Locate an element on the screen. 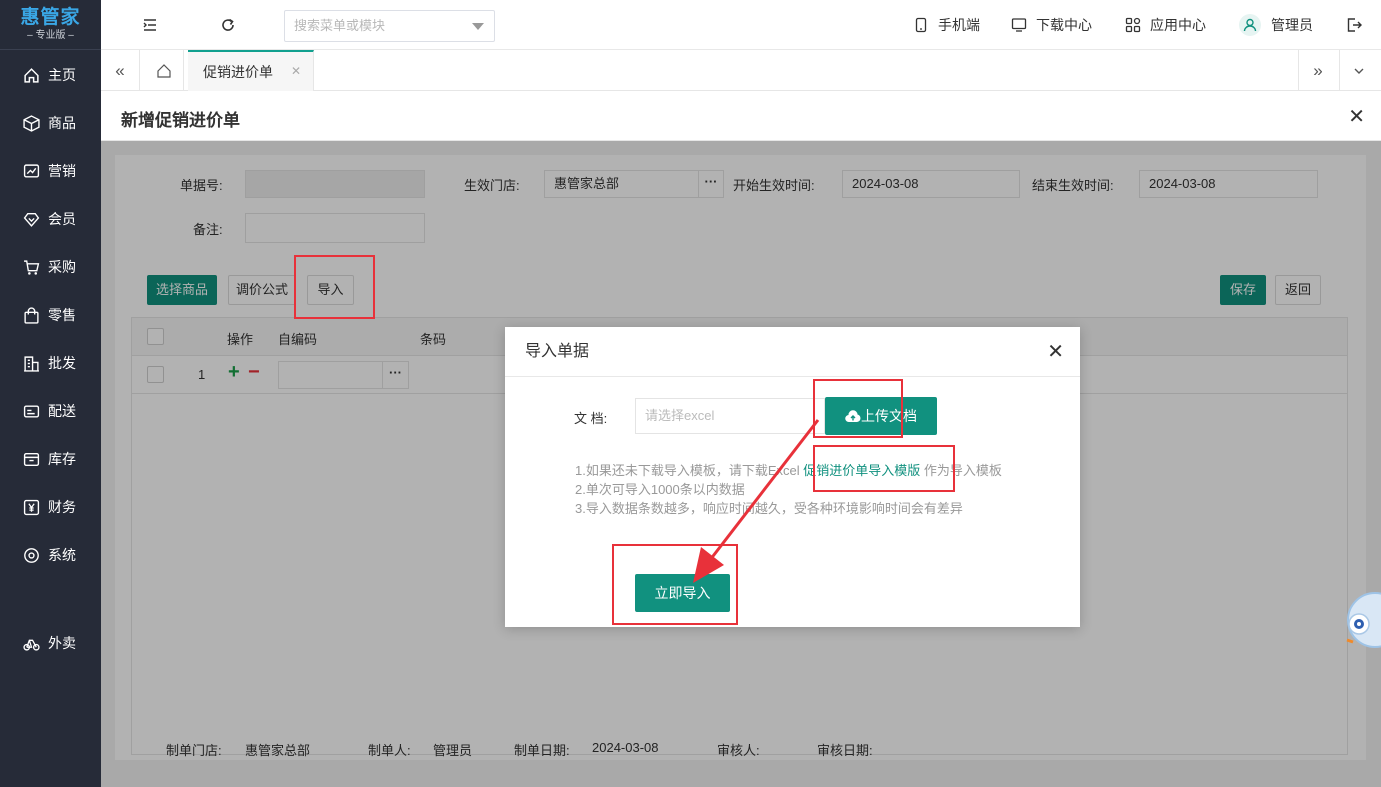 This screenshot has width=1381, height=787. gear-icon is located at coordinates (31, 555).